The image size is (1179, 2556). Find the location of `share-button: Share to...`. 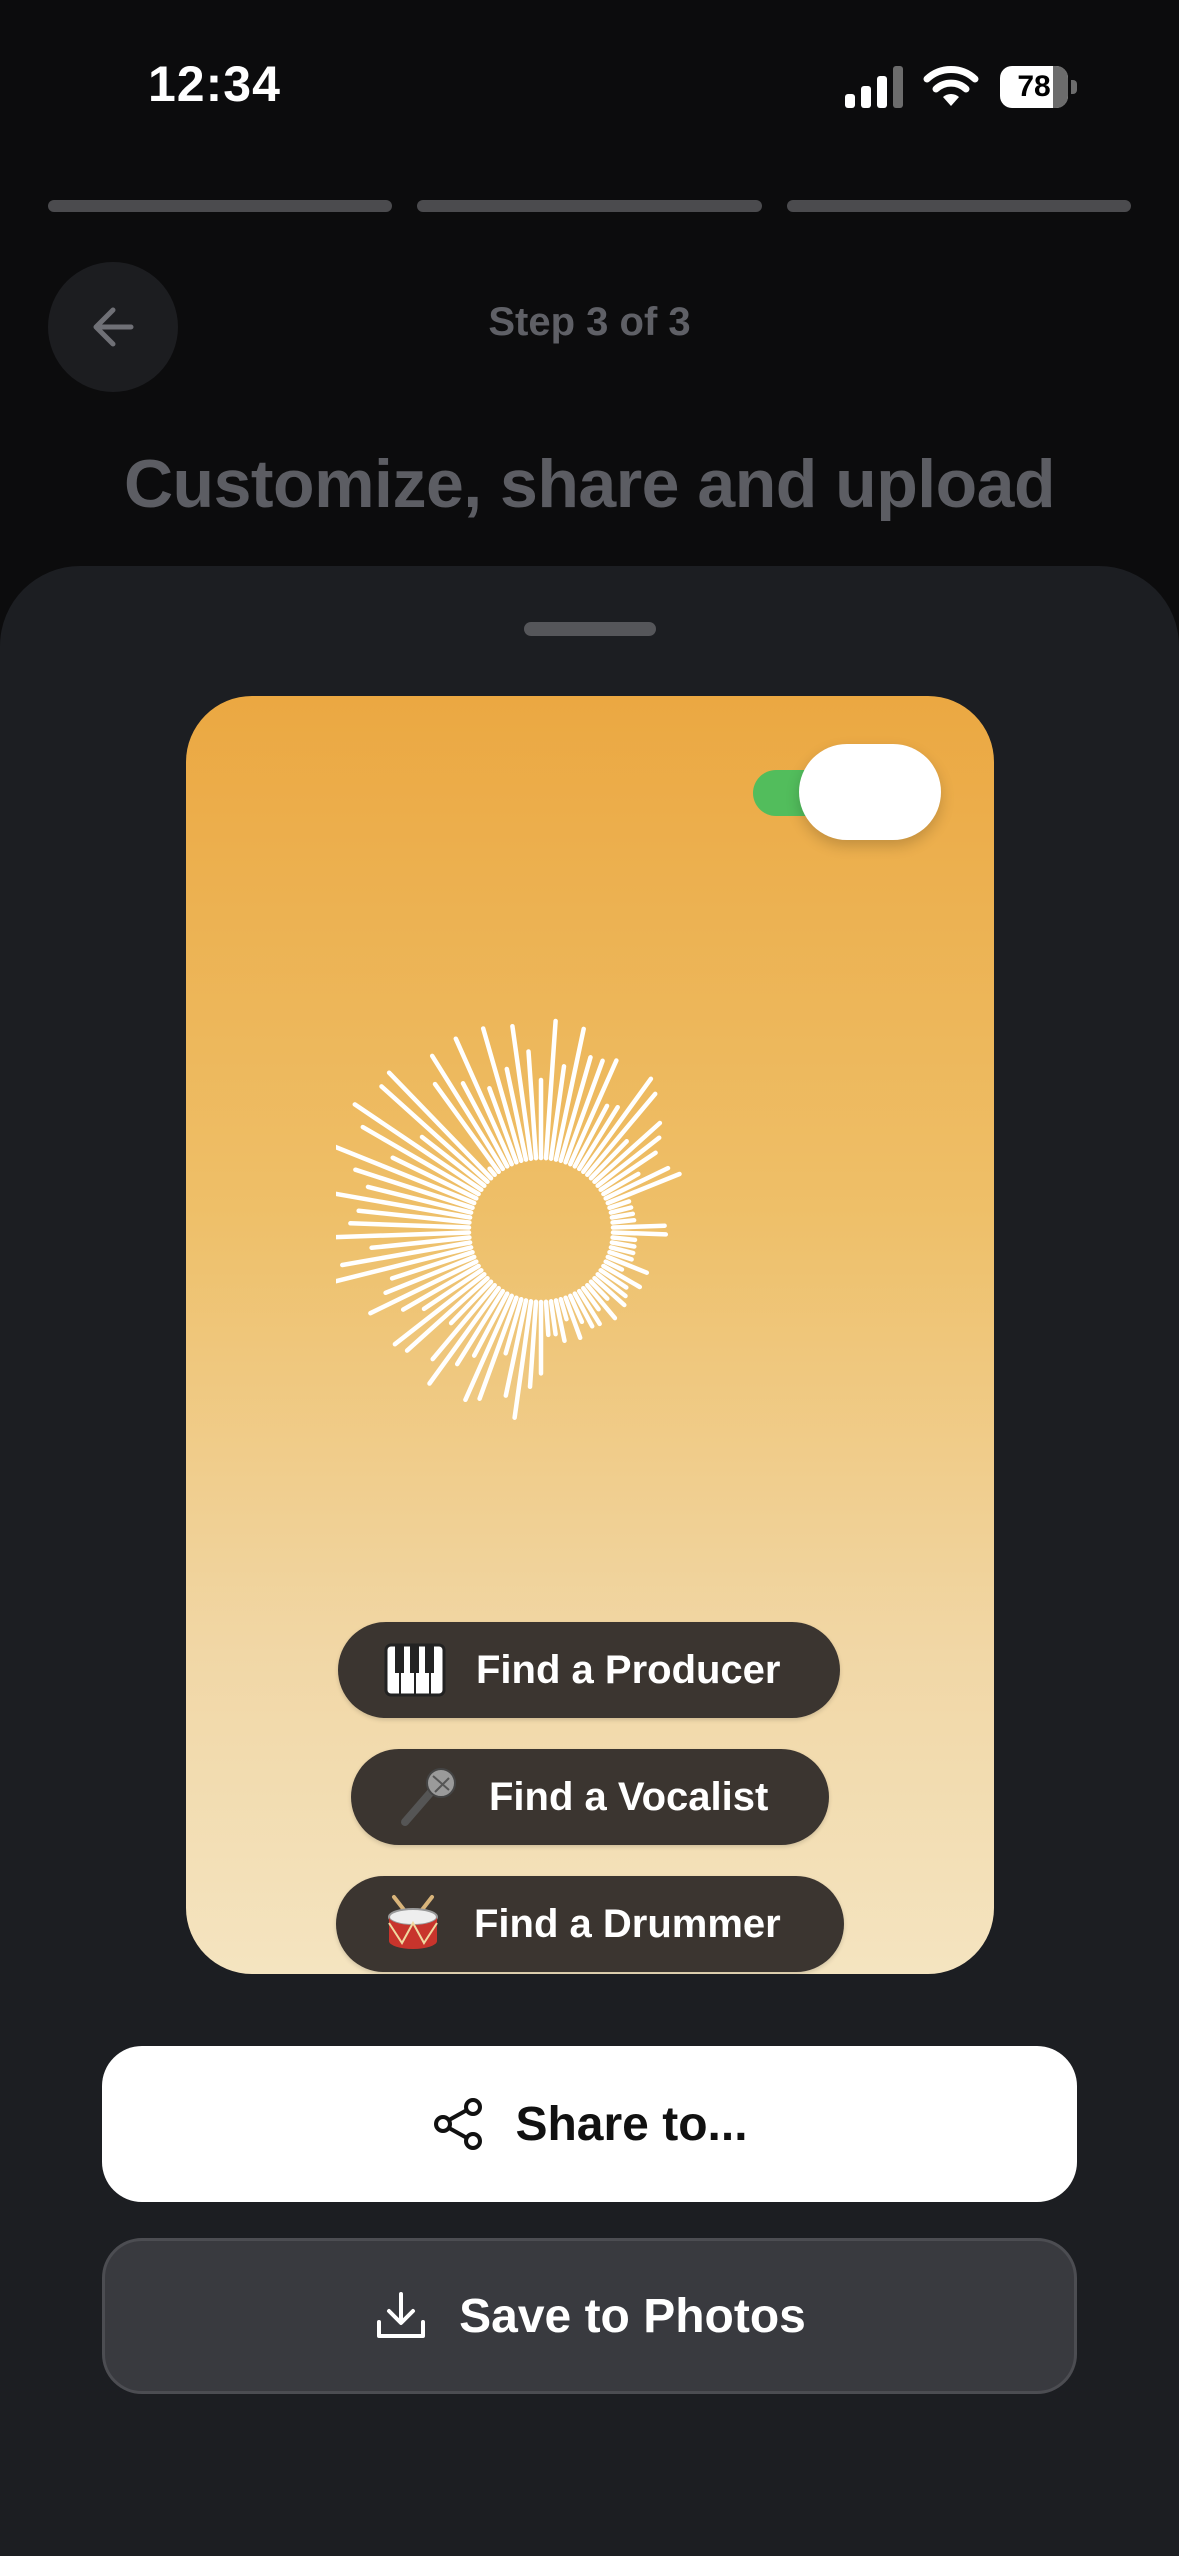

share-button: Share to... is located at coordinates (589, 2124).